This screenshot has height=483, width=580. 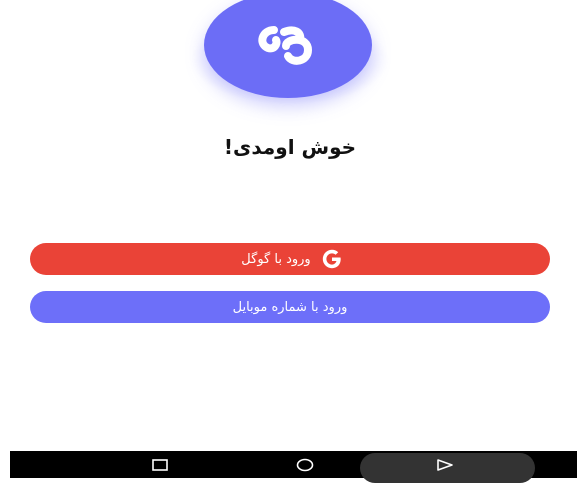 I want to click on google-g-icon, so click(x=332, y=259).